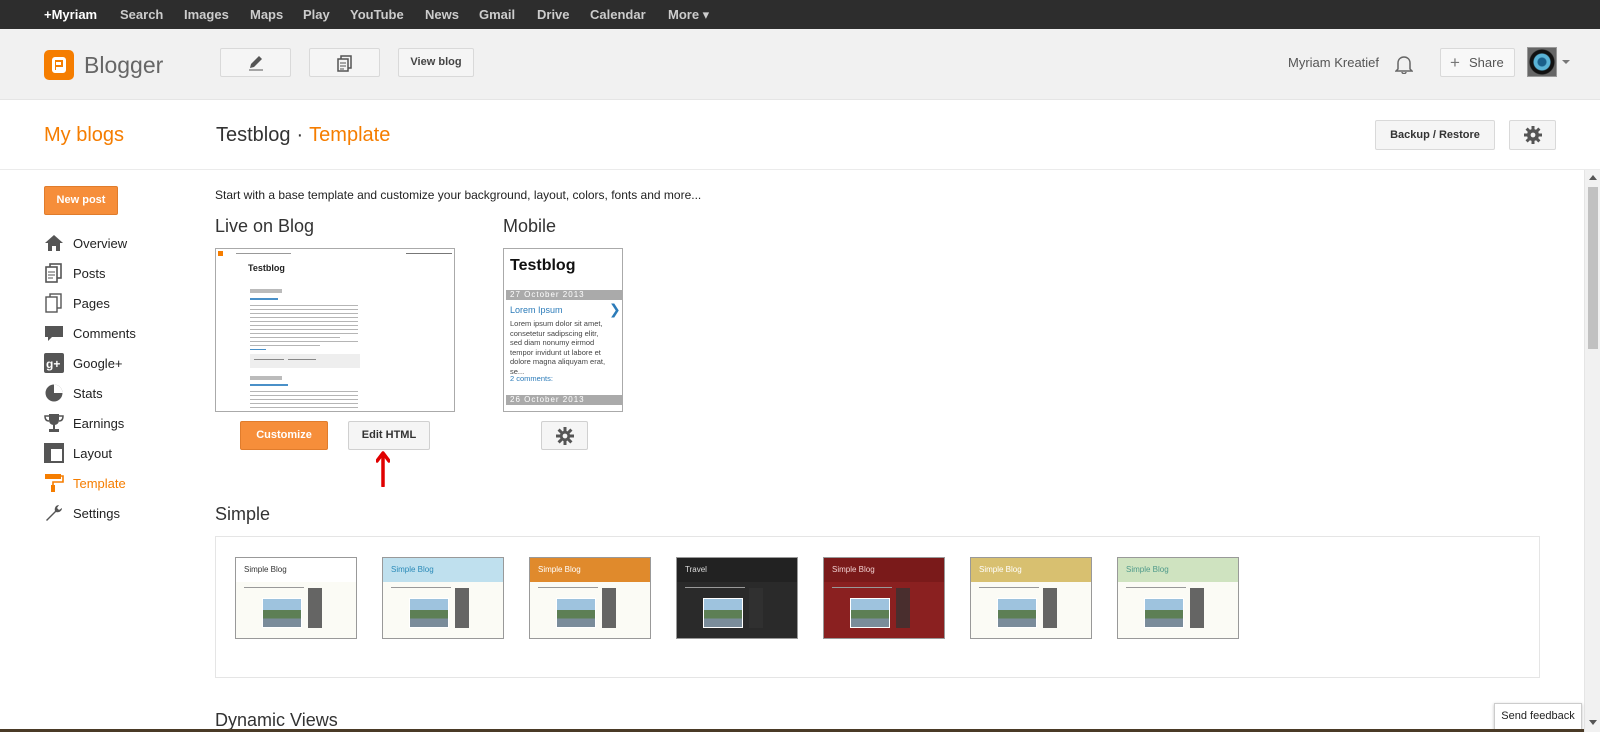  I want to click on gbar-link-calendar: Calendar, so click(618, 14).